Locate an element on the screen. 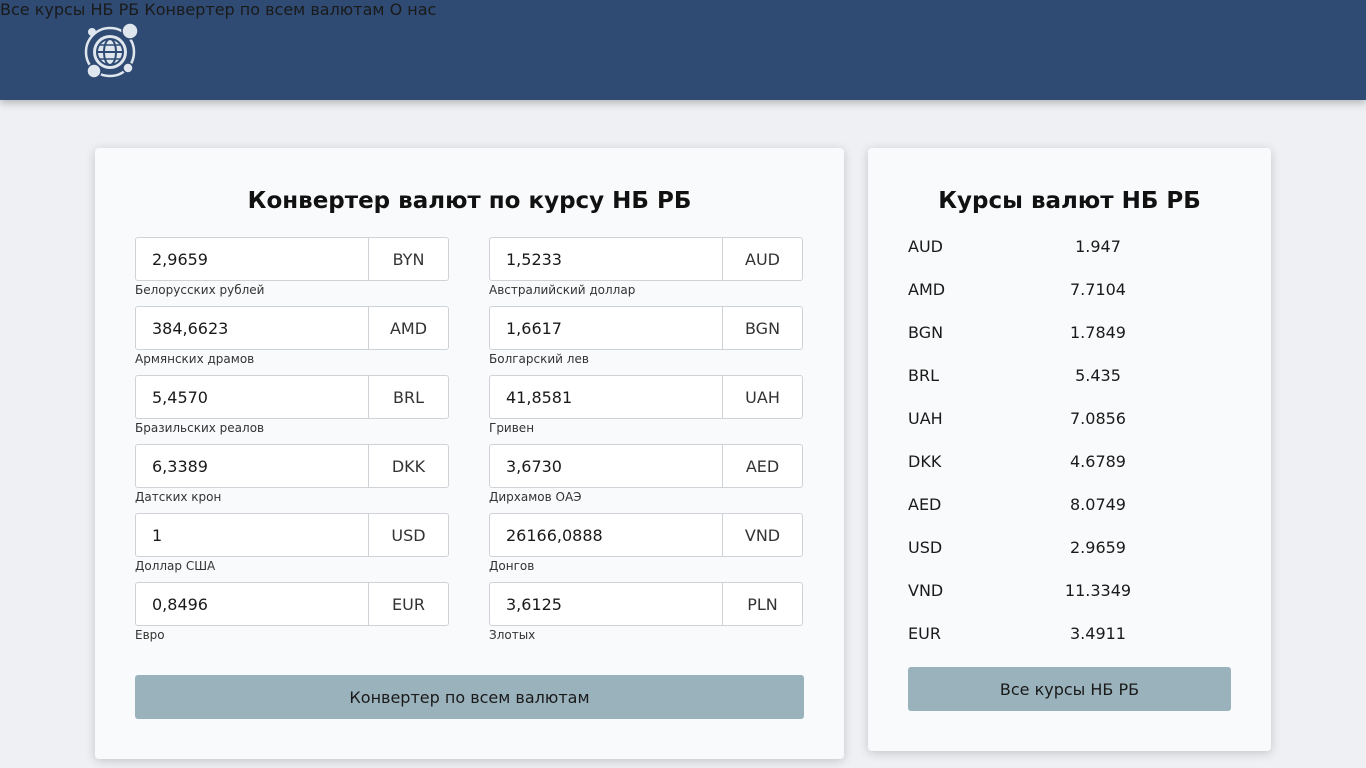 This screenshot has width=1366, height=768. input-group: USD is located at coordinates (292, 535).